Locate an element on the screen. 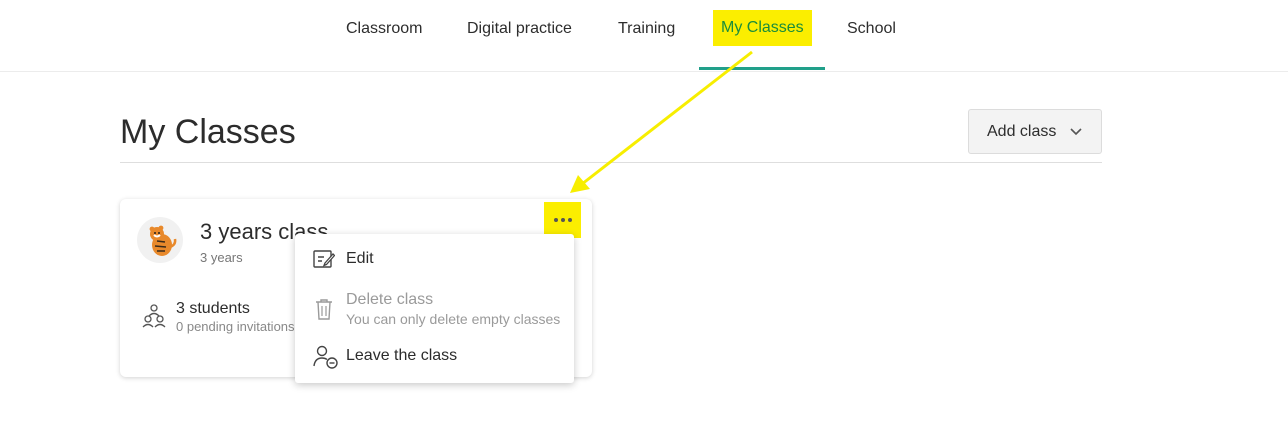 The height and width of the screenshot is (436, 1288). students-icon is located at coordinates (154, 316).